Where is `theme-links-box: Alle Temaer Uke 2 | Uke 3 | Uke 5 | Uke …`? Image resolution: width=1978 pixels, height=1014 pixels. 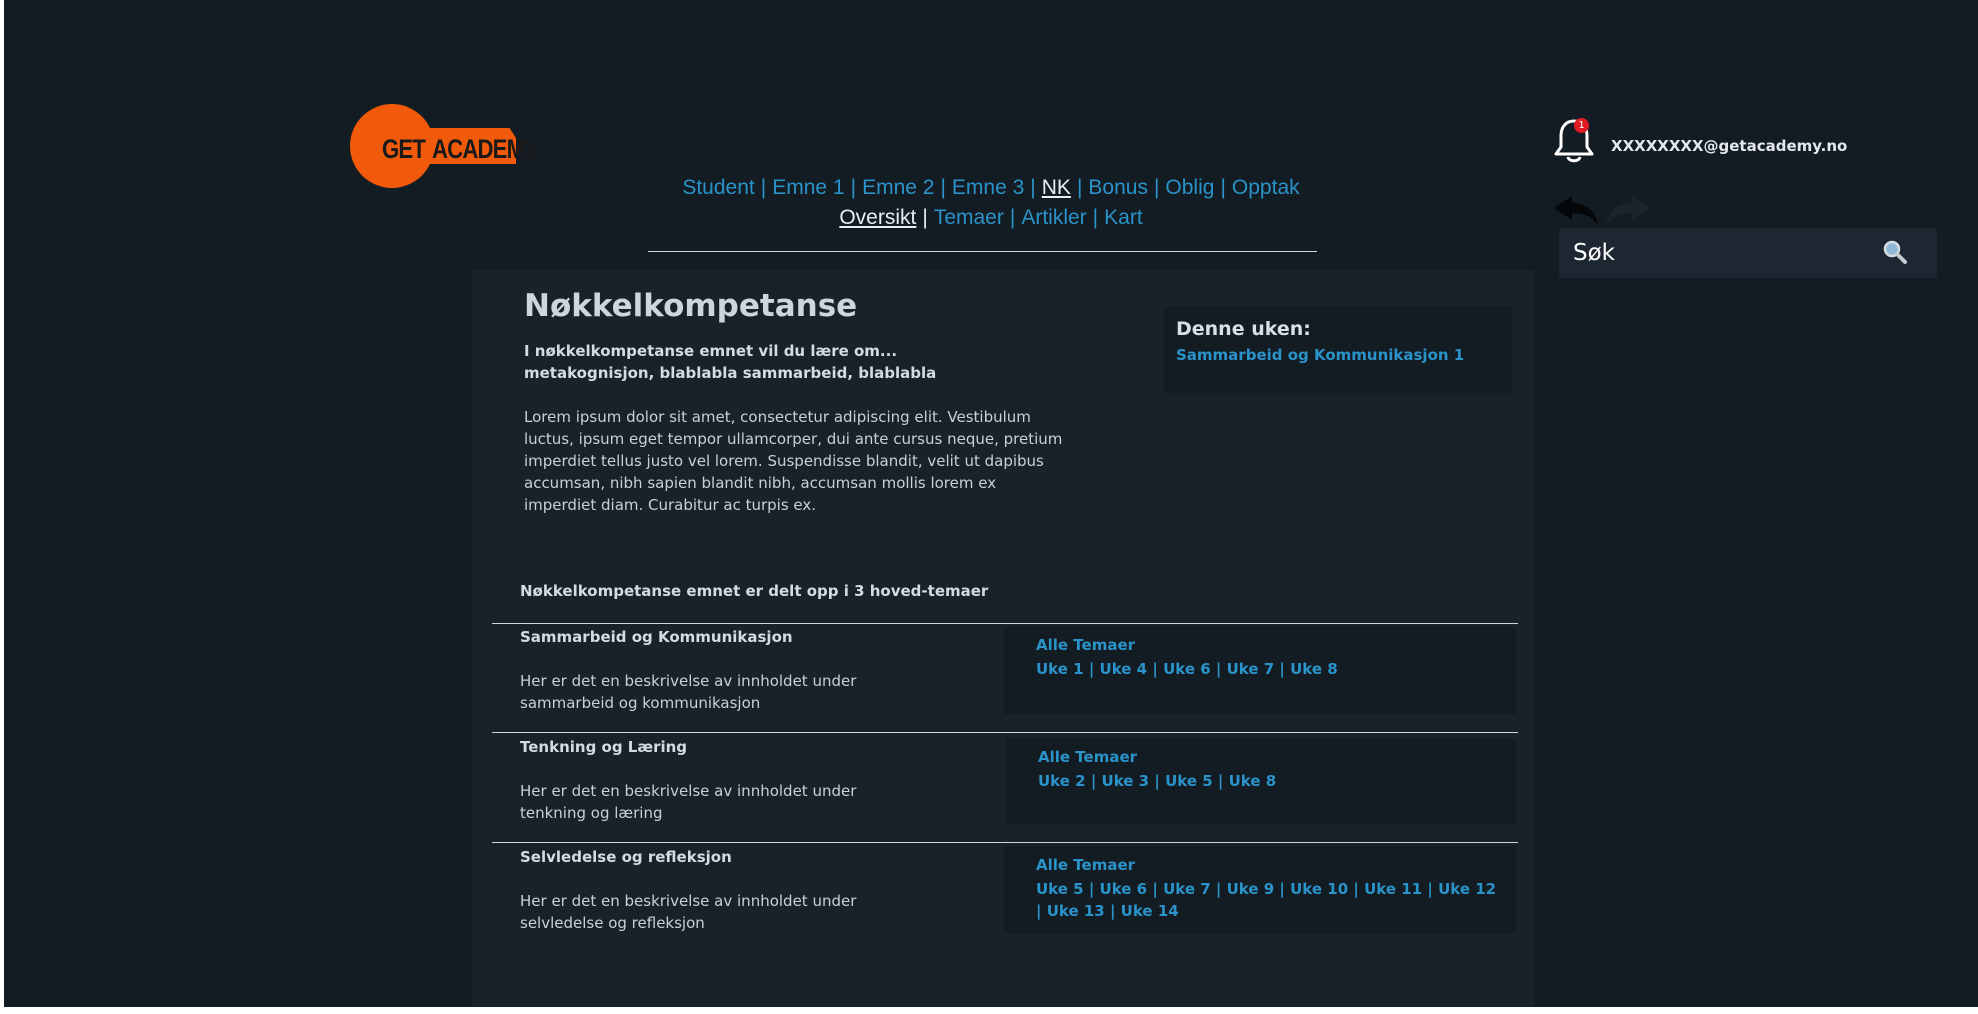 theme-links-box: Alle Temaer Uke 2 | Uke 3 | Uke 5 | Uke … is located at coordinates (1261, 781).